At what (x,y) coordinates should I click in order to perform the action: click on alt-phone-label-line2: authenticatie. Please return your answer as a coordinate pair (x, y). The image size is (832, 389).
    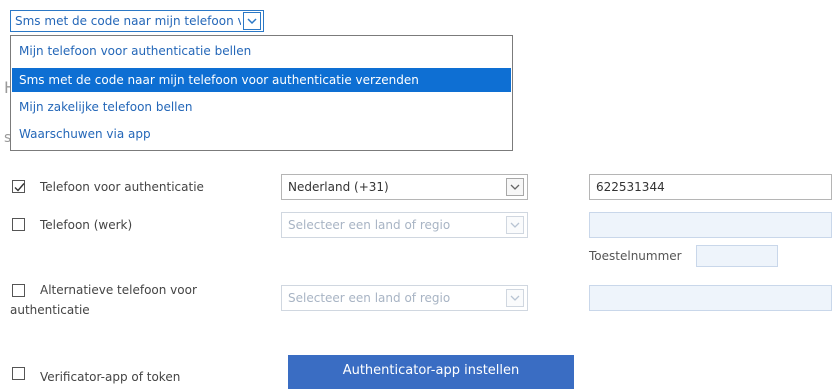
    Looking at the image, I should click on (50, 310).